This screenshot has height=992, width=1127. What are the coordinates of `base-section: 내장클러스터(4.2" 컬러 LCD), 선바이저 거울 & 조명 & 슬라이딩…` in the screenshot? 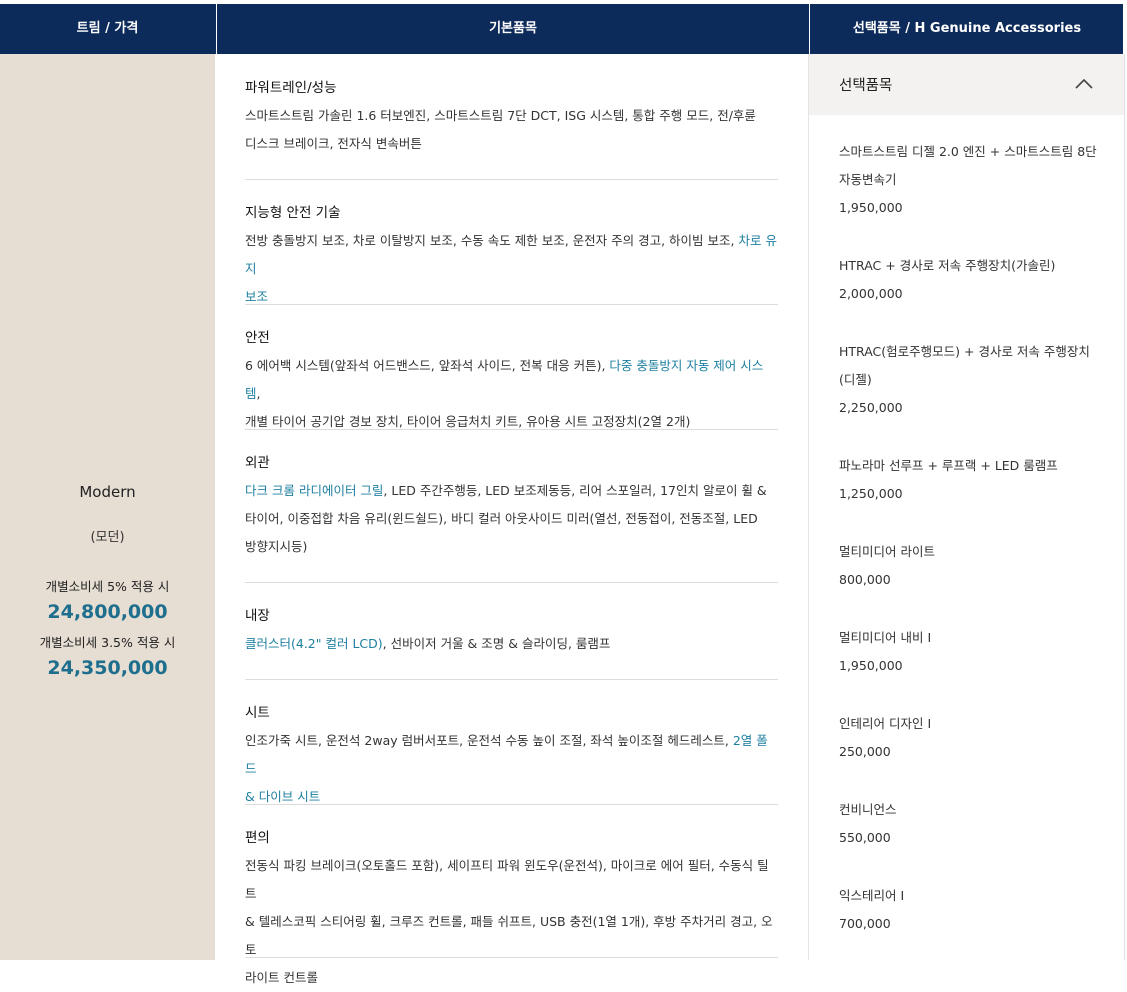 It's located at (511, 632).